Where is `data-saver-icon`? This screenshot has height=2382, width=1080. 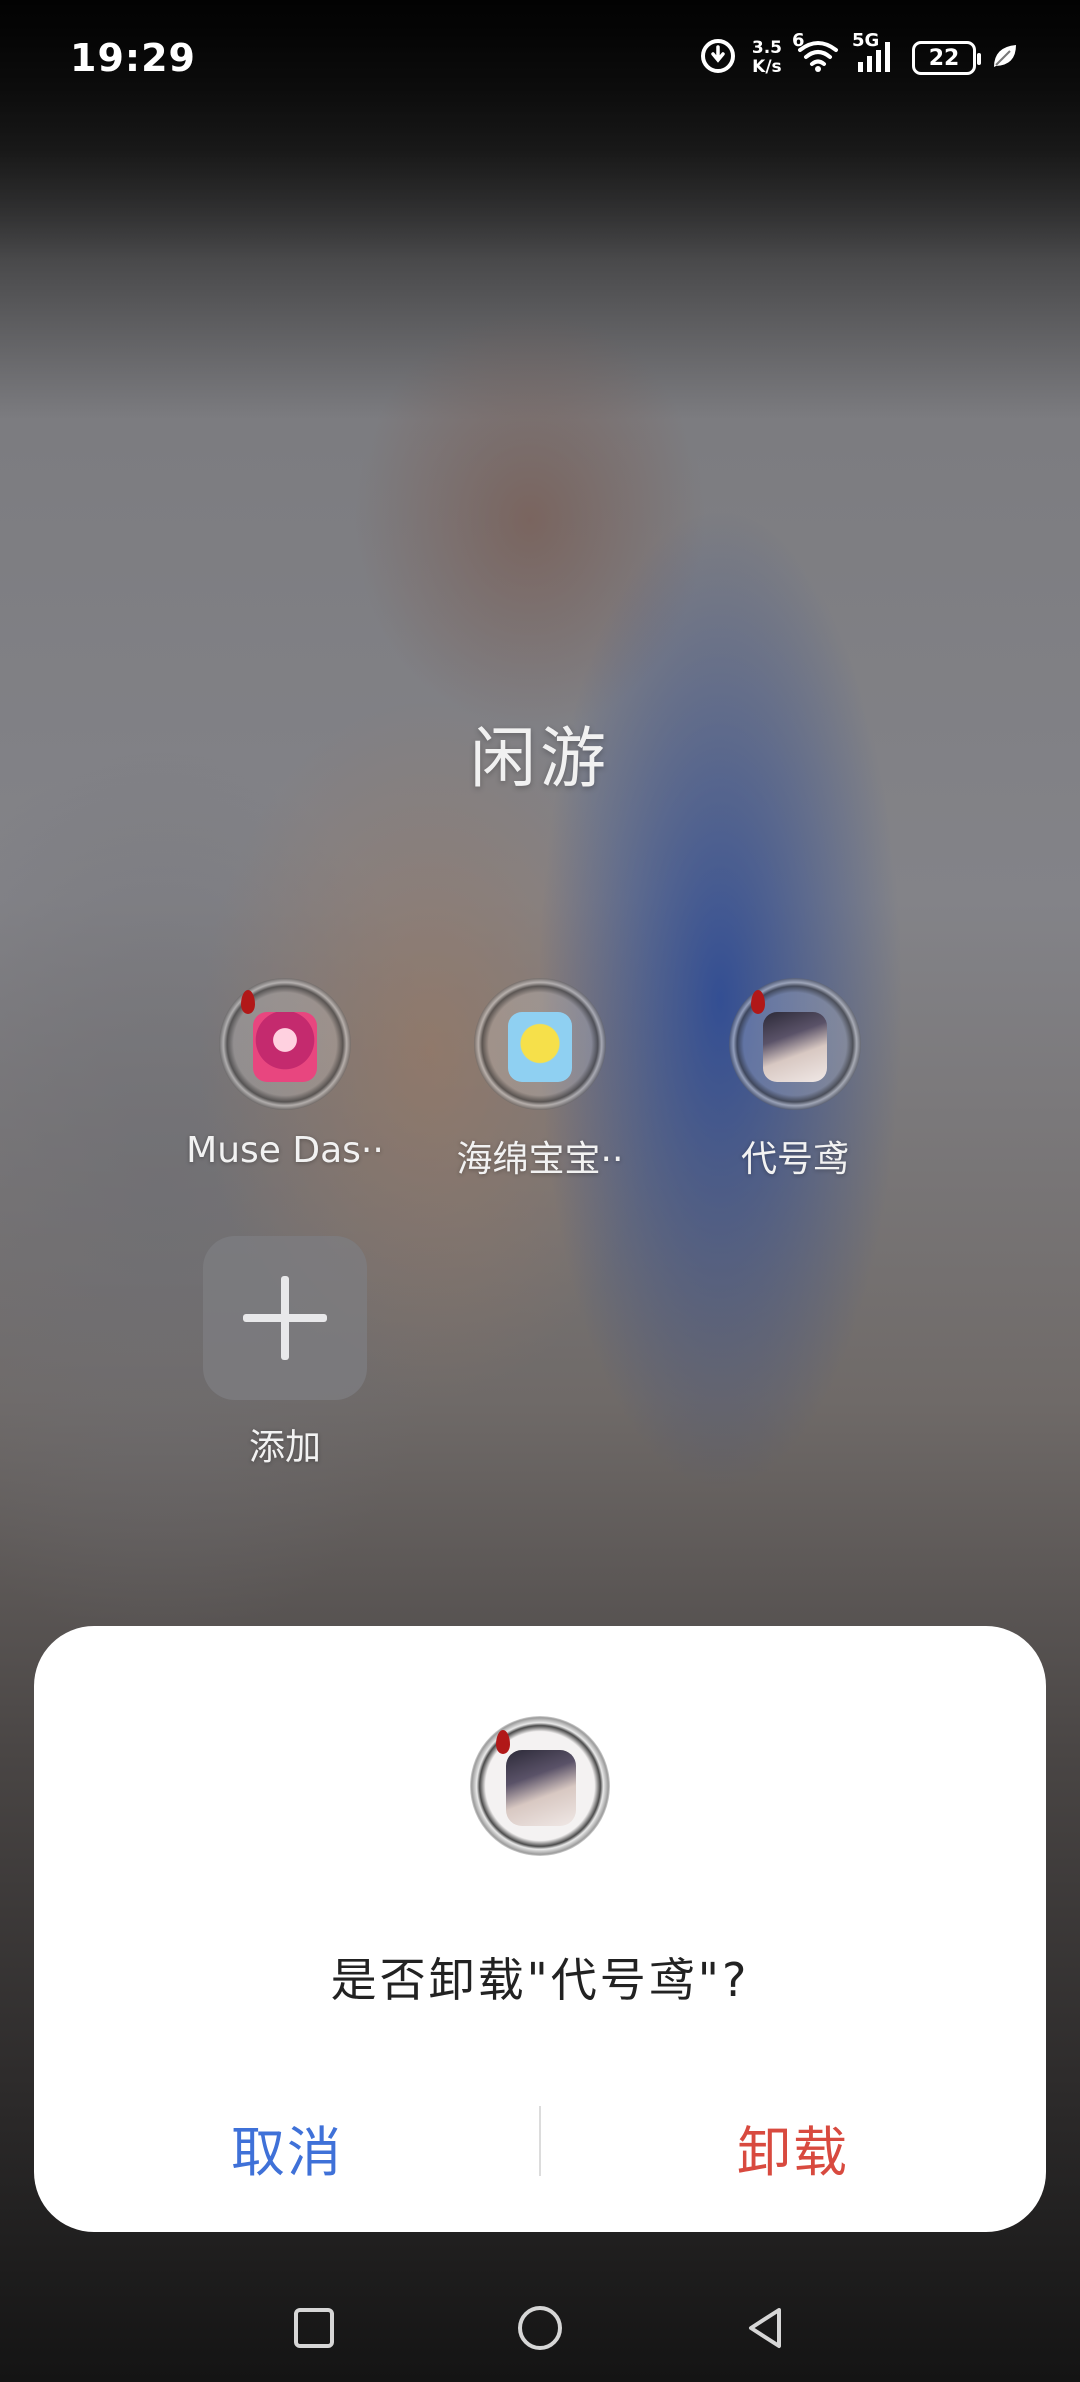 data-saver-icon is located at coordinates (718, 58).